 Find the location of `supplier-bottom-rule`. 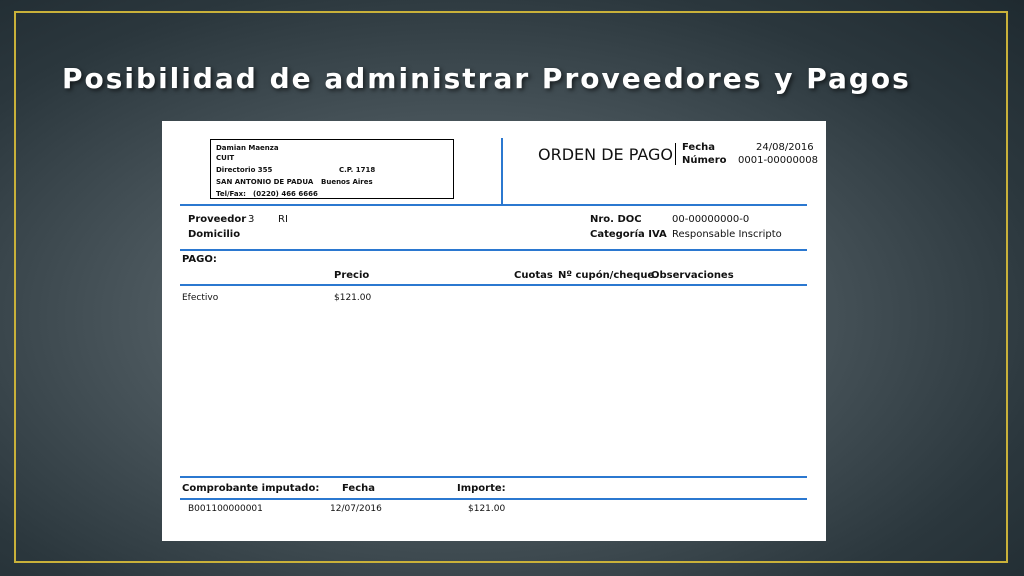

supplier-bottom-rule is located at coordinates (493, 250).